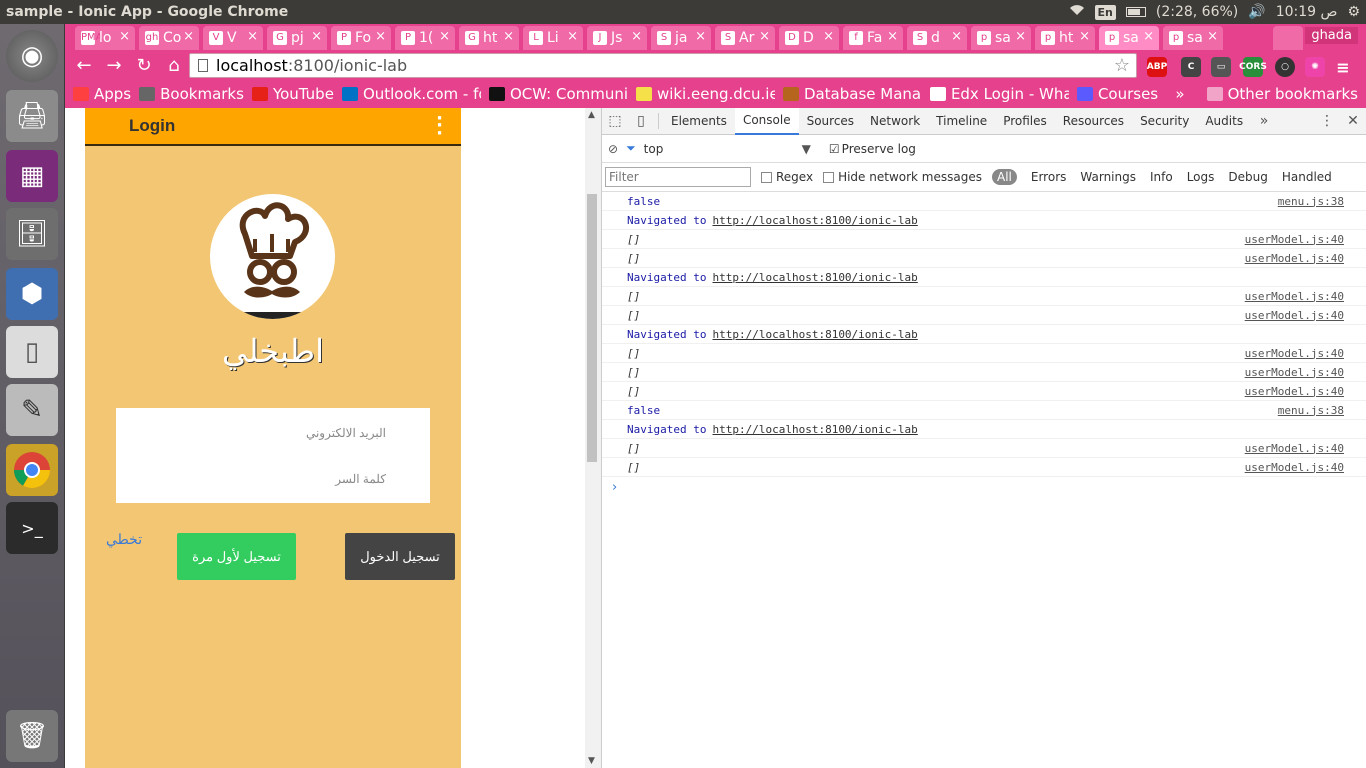  I want to click on devtools-tab-elements: Elements, so click(699, 121).